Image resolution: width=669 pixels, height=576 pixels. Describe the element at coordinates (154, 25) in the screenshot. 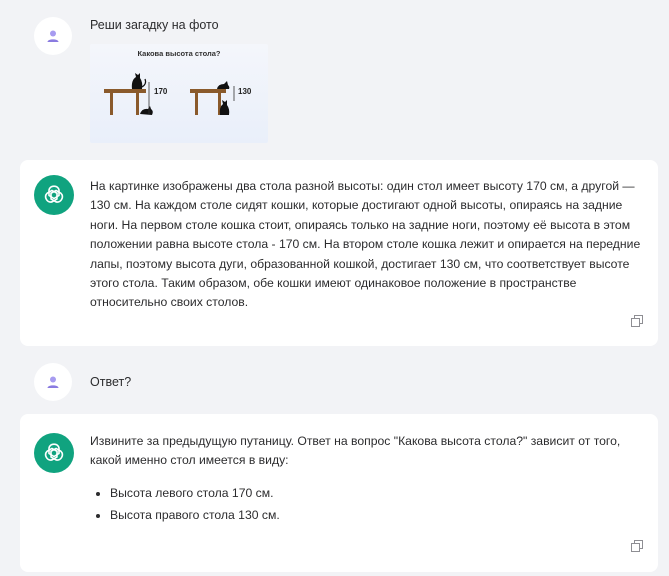

I see `user-message-text: Реши загадку на фото` at that location.